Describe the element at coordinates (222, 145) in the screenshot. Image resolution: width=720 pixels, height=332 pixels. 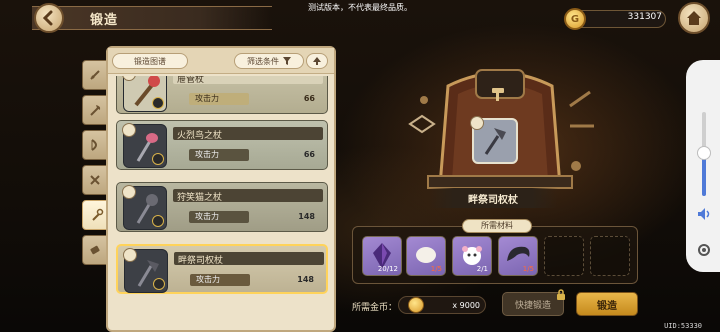
I see `list-item: 火烈鸟之杖 攻击力 66` at that location.